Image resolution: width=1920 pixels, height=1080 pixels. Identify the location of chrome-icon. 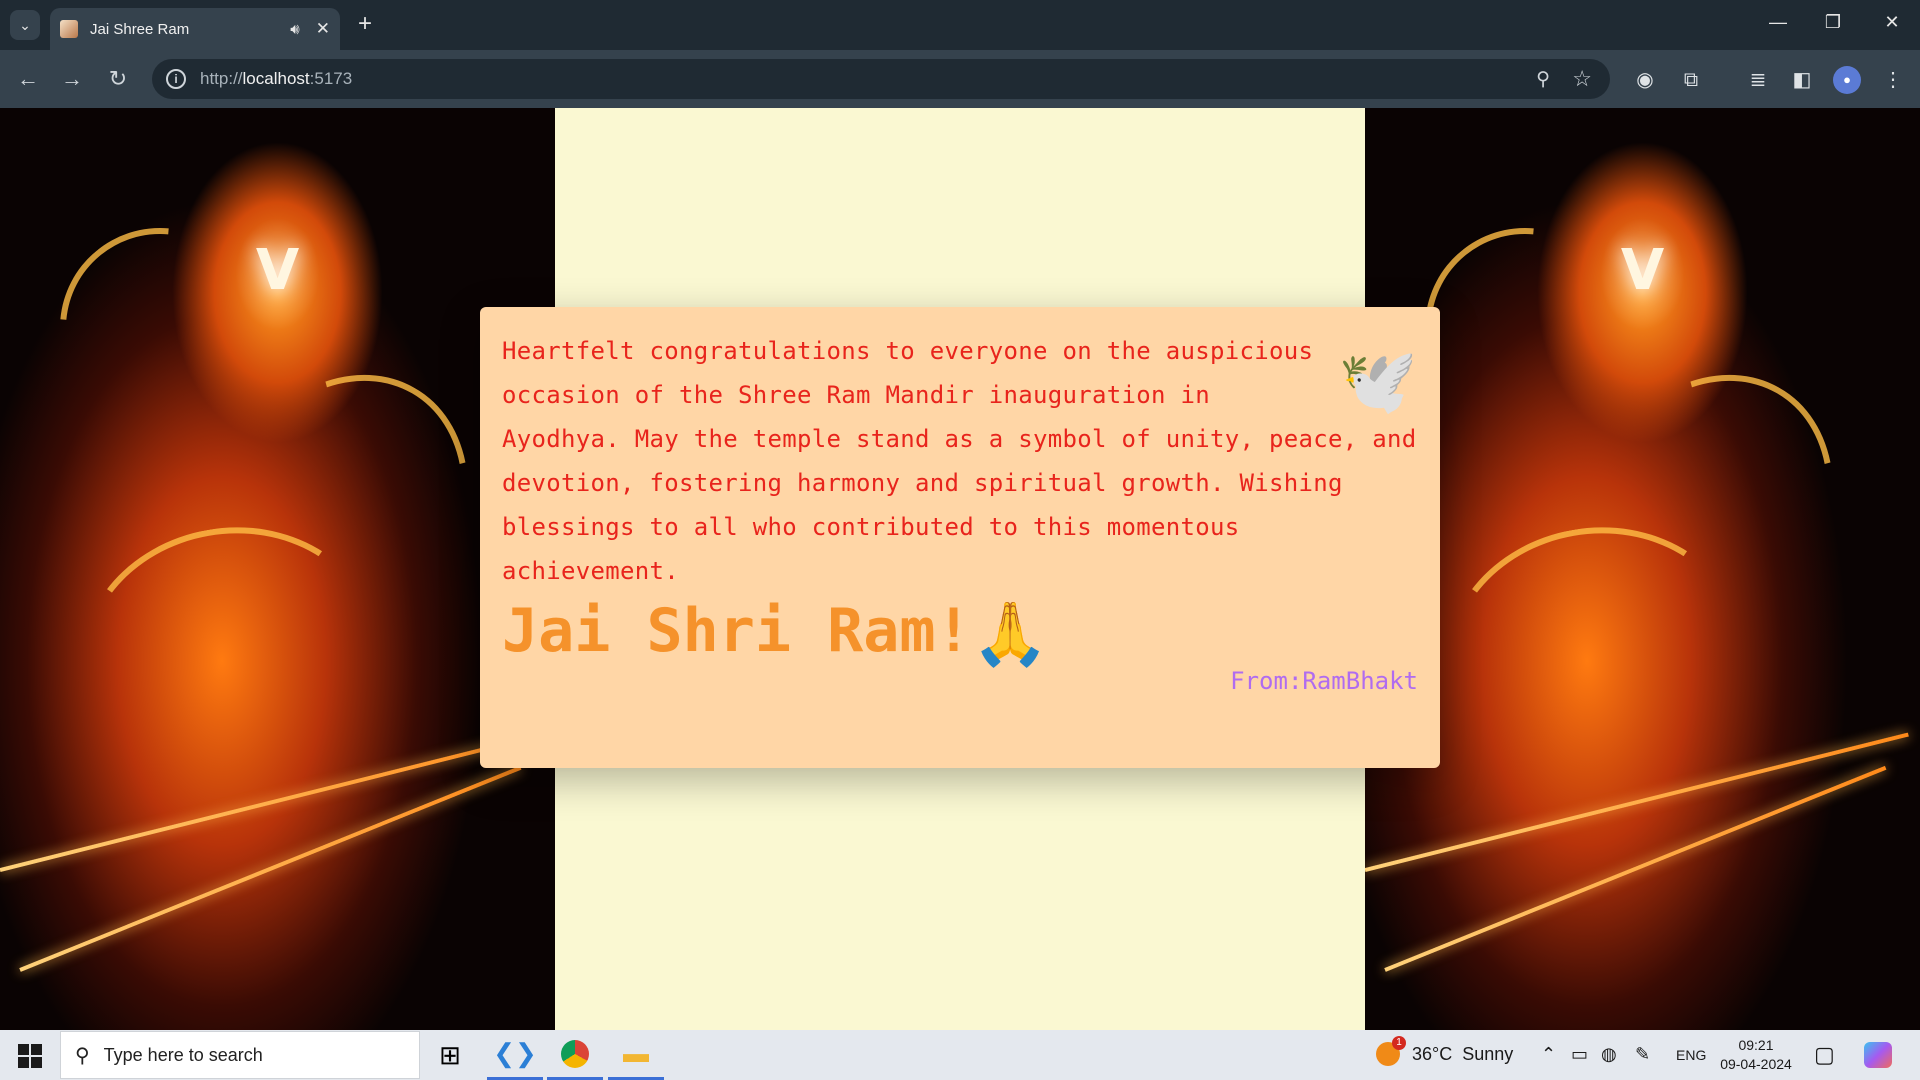
(575, 1055).